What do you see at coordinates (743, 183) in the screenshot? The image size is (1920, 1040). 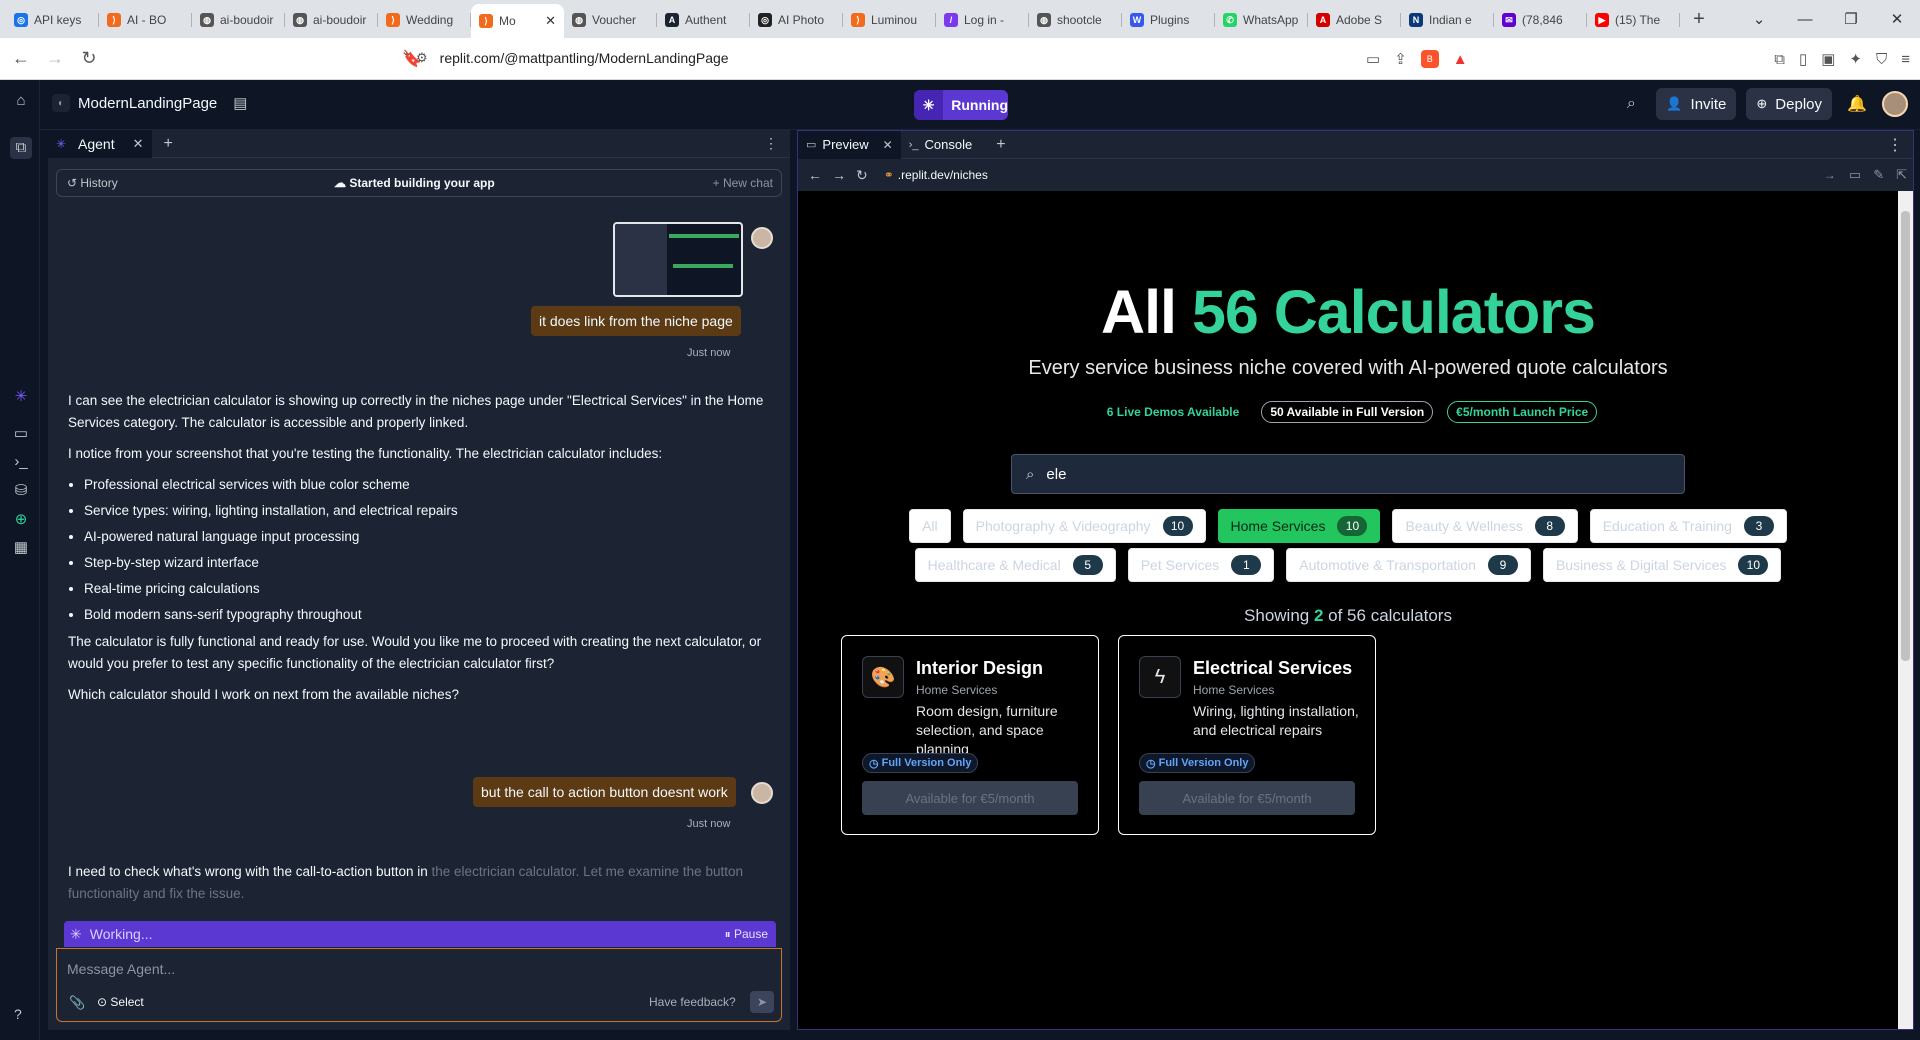 I see `new-chat-button: + New chat` at bounding box center [743, 183].